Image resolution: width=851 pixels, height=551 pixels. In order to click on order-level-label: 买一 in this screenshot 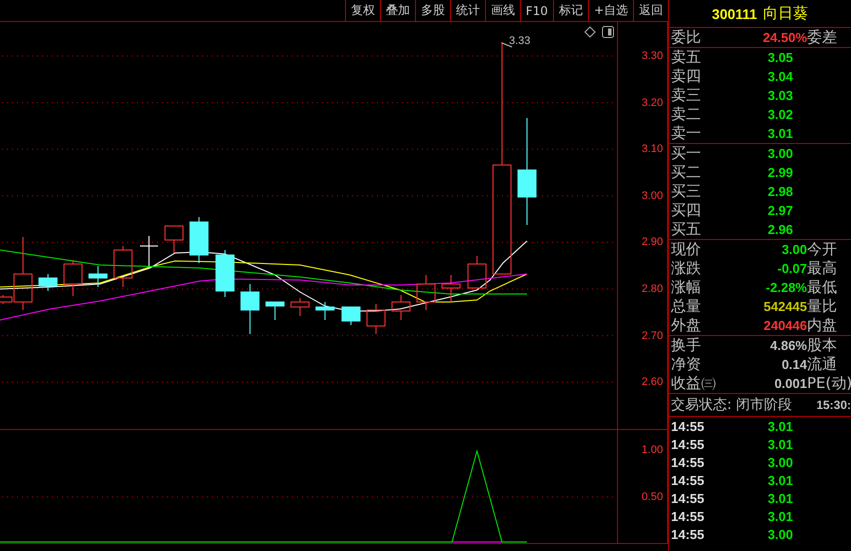, I will do `click(686, 153)`.